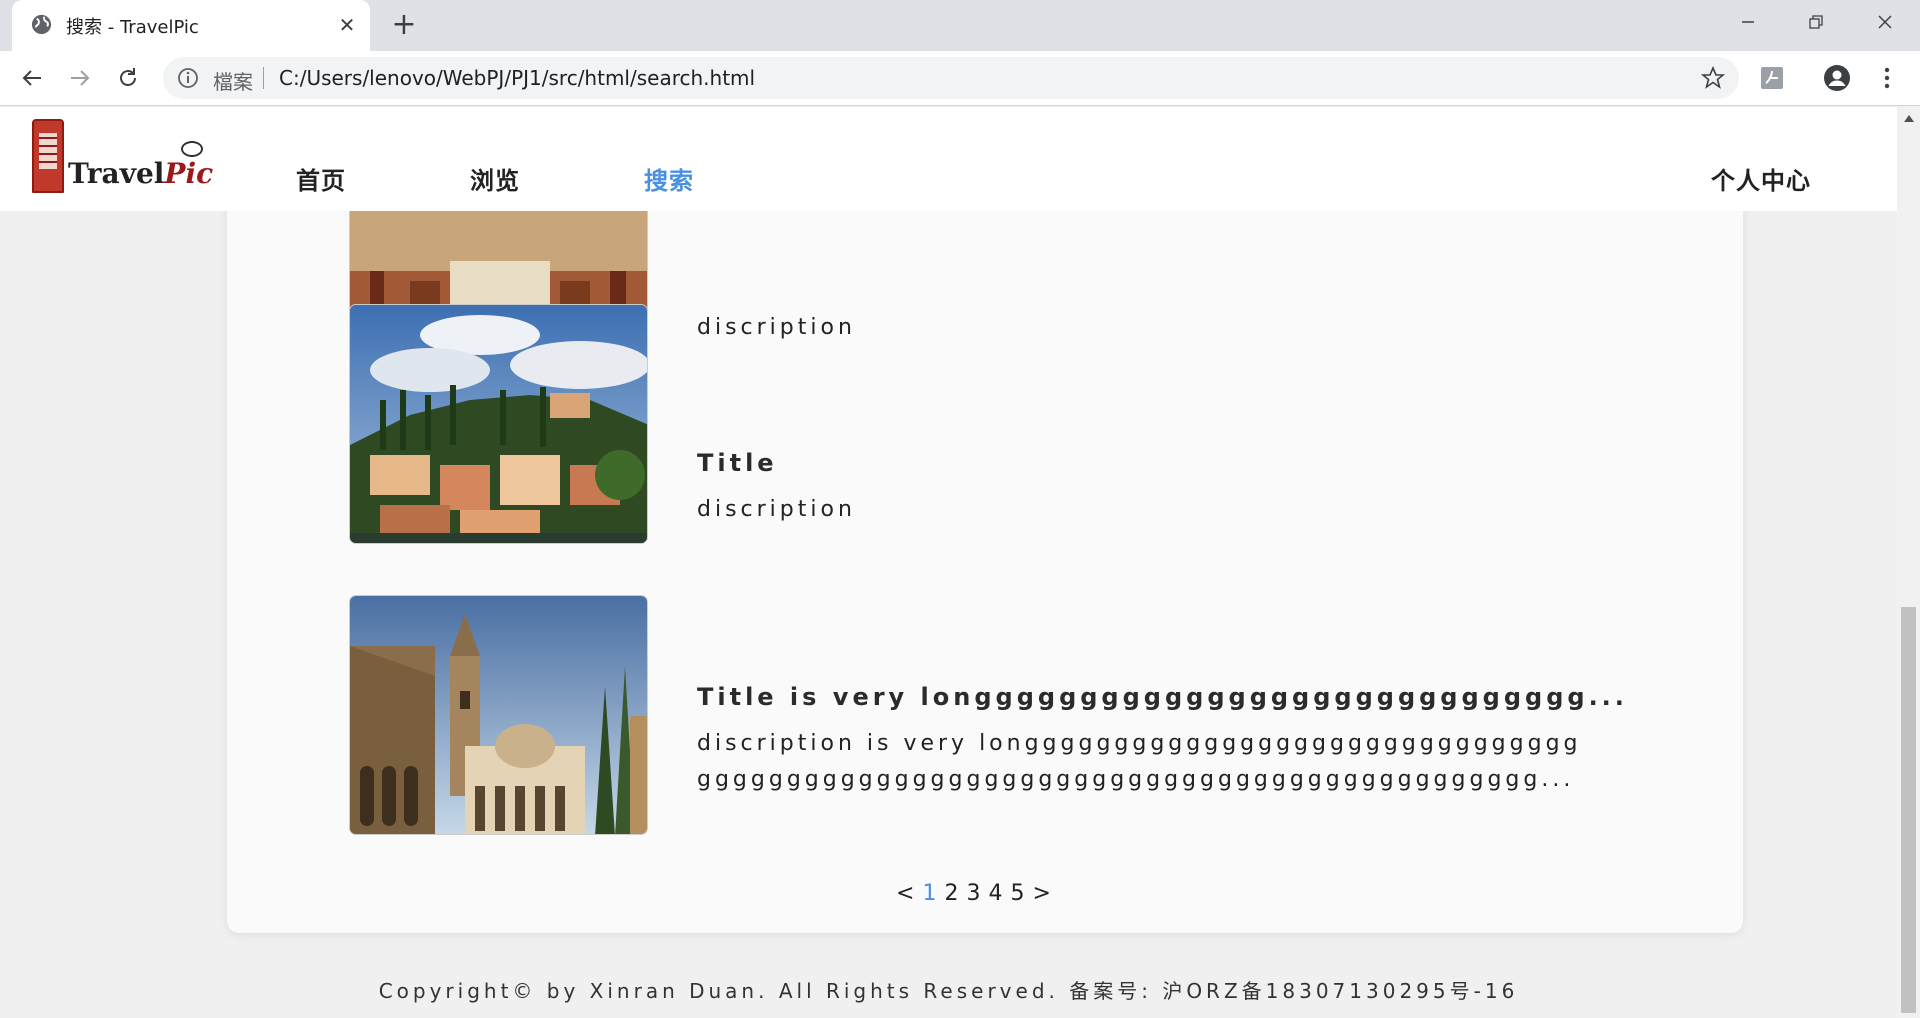  I want to click on pagination: < 1 2 3 4 5 >, so click(973, 893).